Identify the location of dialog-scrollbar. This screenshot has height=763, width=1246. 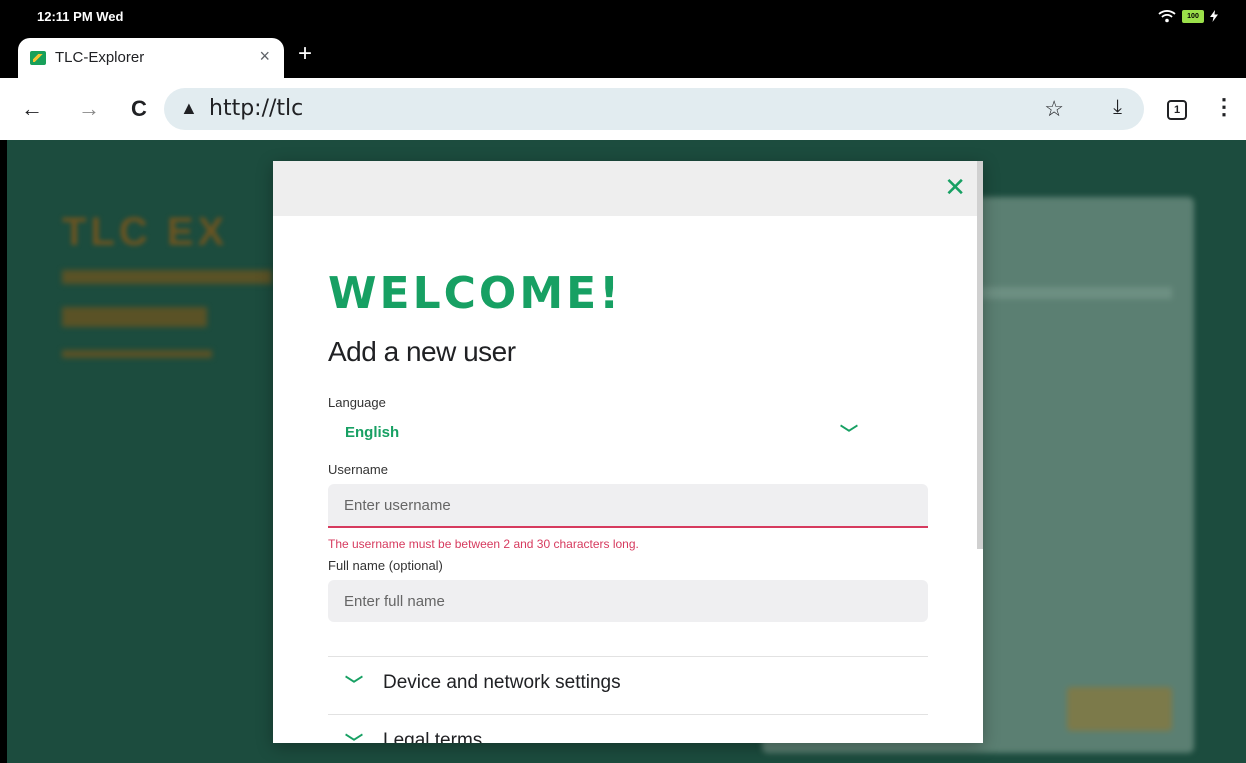
(980, 355).